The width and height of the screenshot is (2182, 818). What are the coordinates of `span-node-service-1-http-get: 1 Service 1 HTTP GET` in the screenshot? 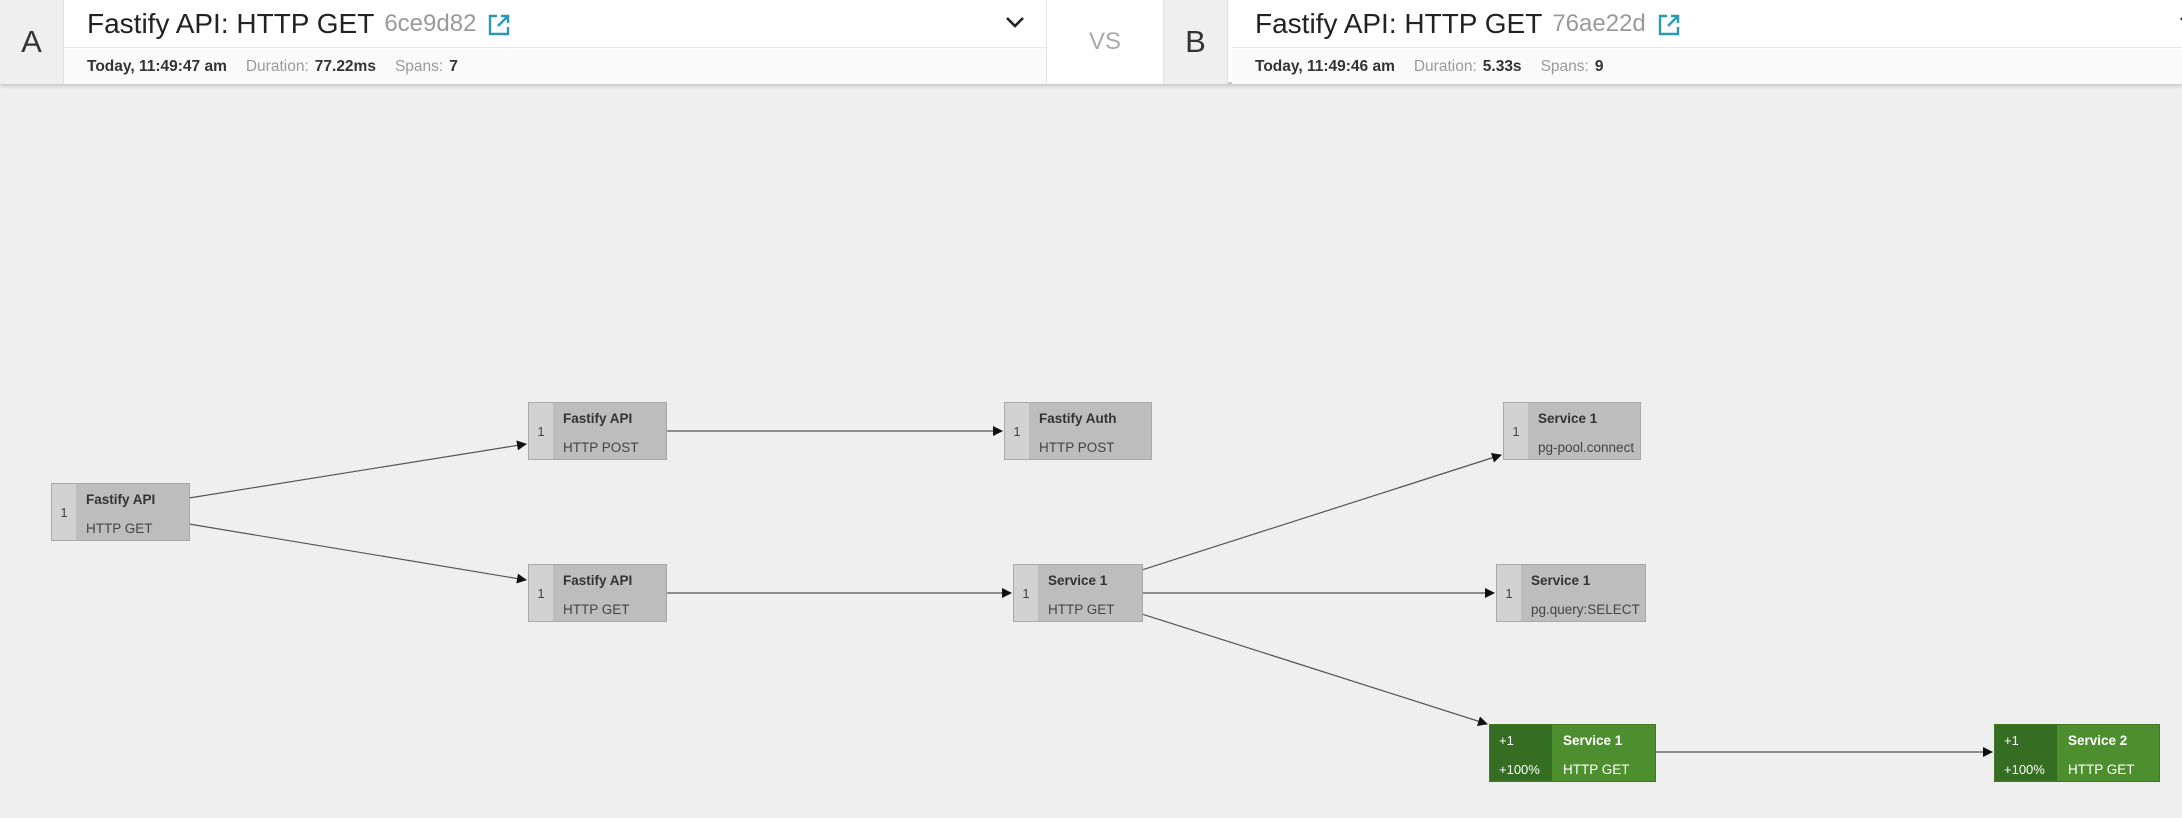 It's located at (1078, 593).